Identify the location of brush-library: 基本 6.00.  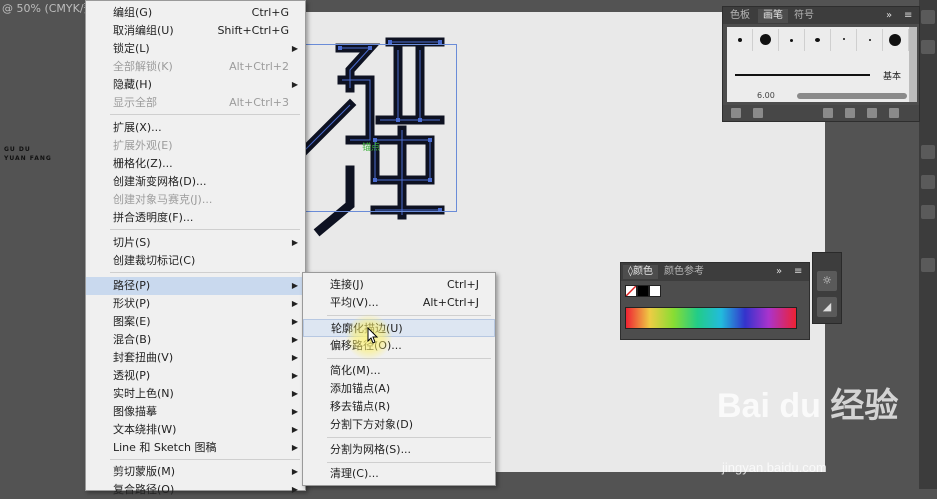
(818, 64).